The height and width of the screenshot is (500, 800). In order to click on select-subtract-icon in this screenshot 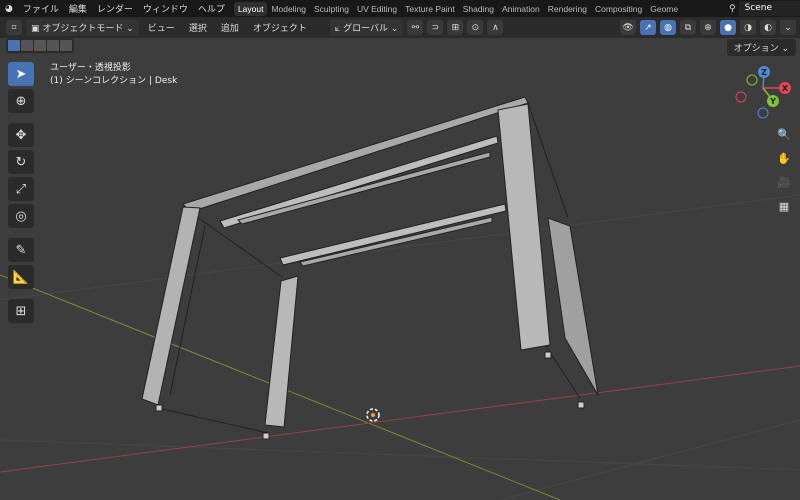, I will do `click(40, 45)`.